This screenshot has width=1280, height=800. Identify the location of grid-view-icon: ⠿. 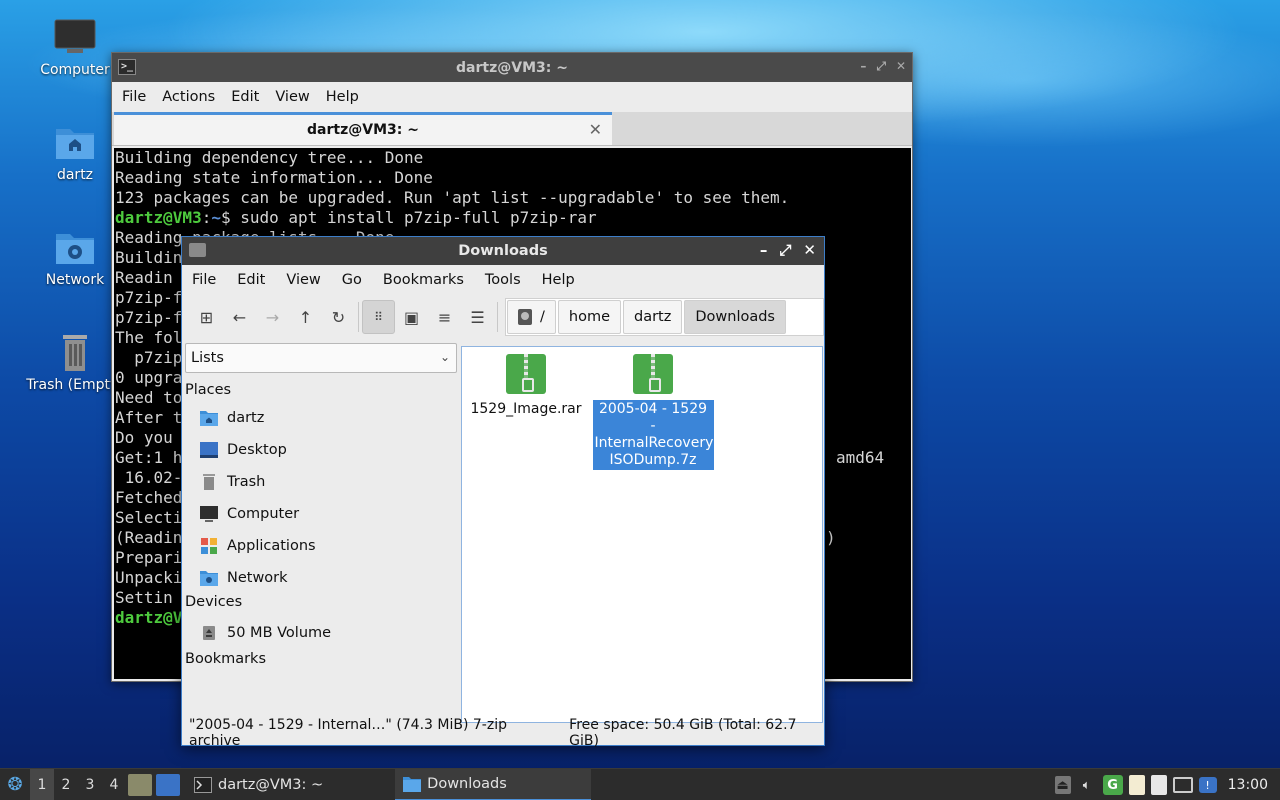
(378, 317).